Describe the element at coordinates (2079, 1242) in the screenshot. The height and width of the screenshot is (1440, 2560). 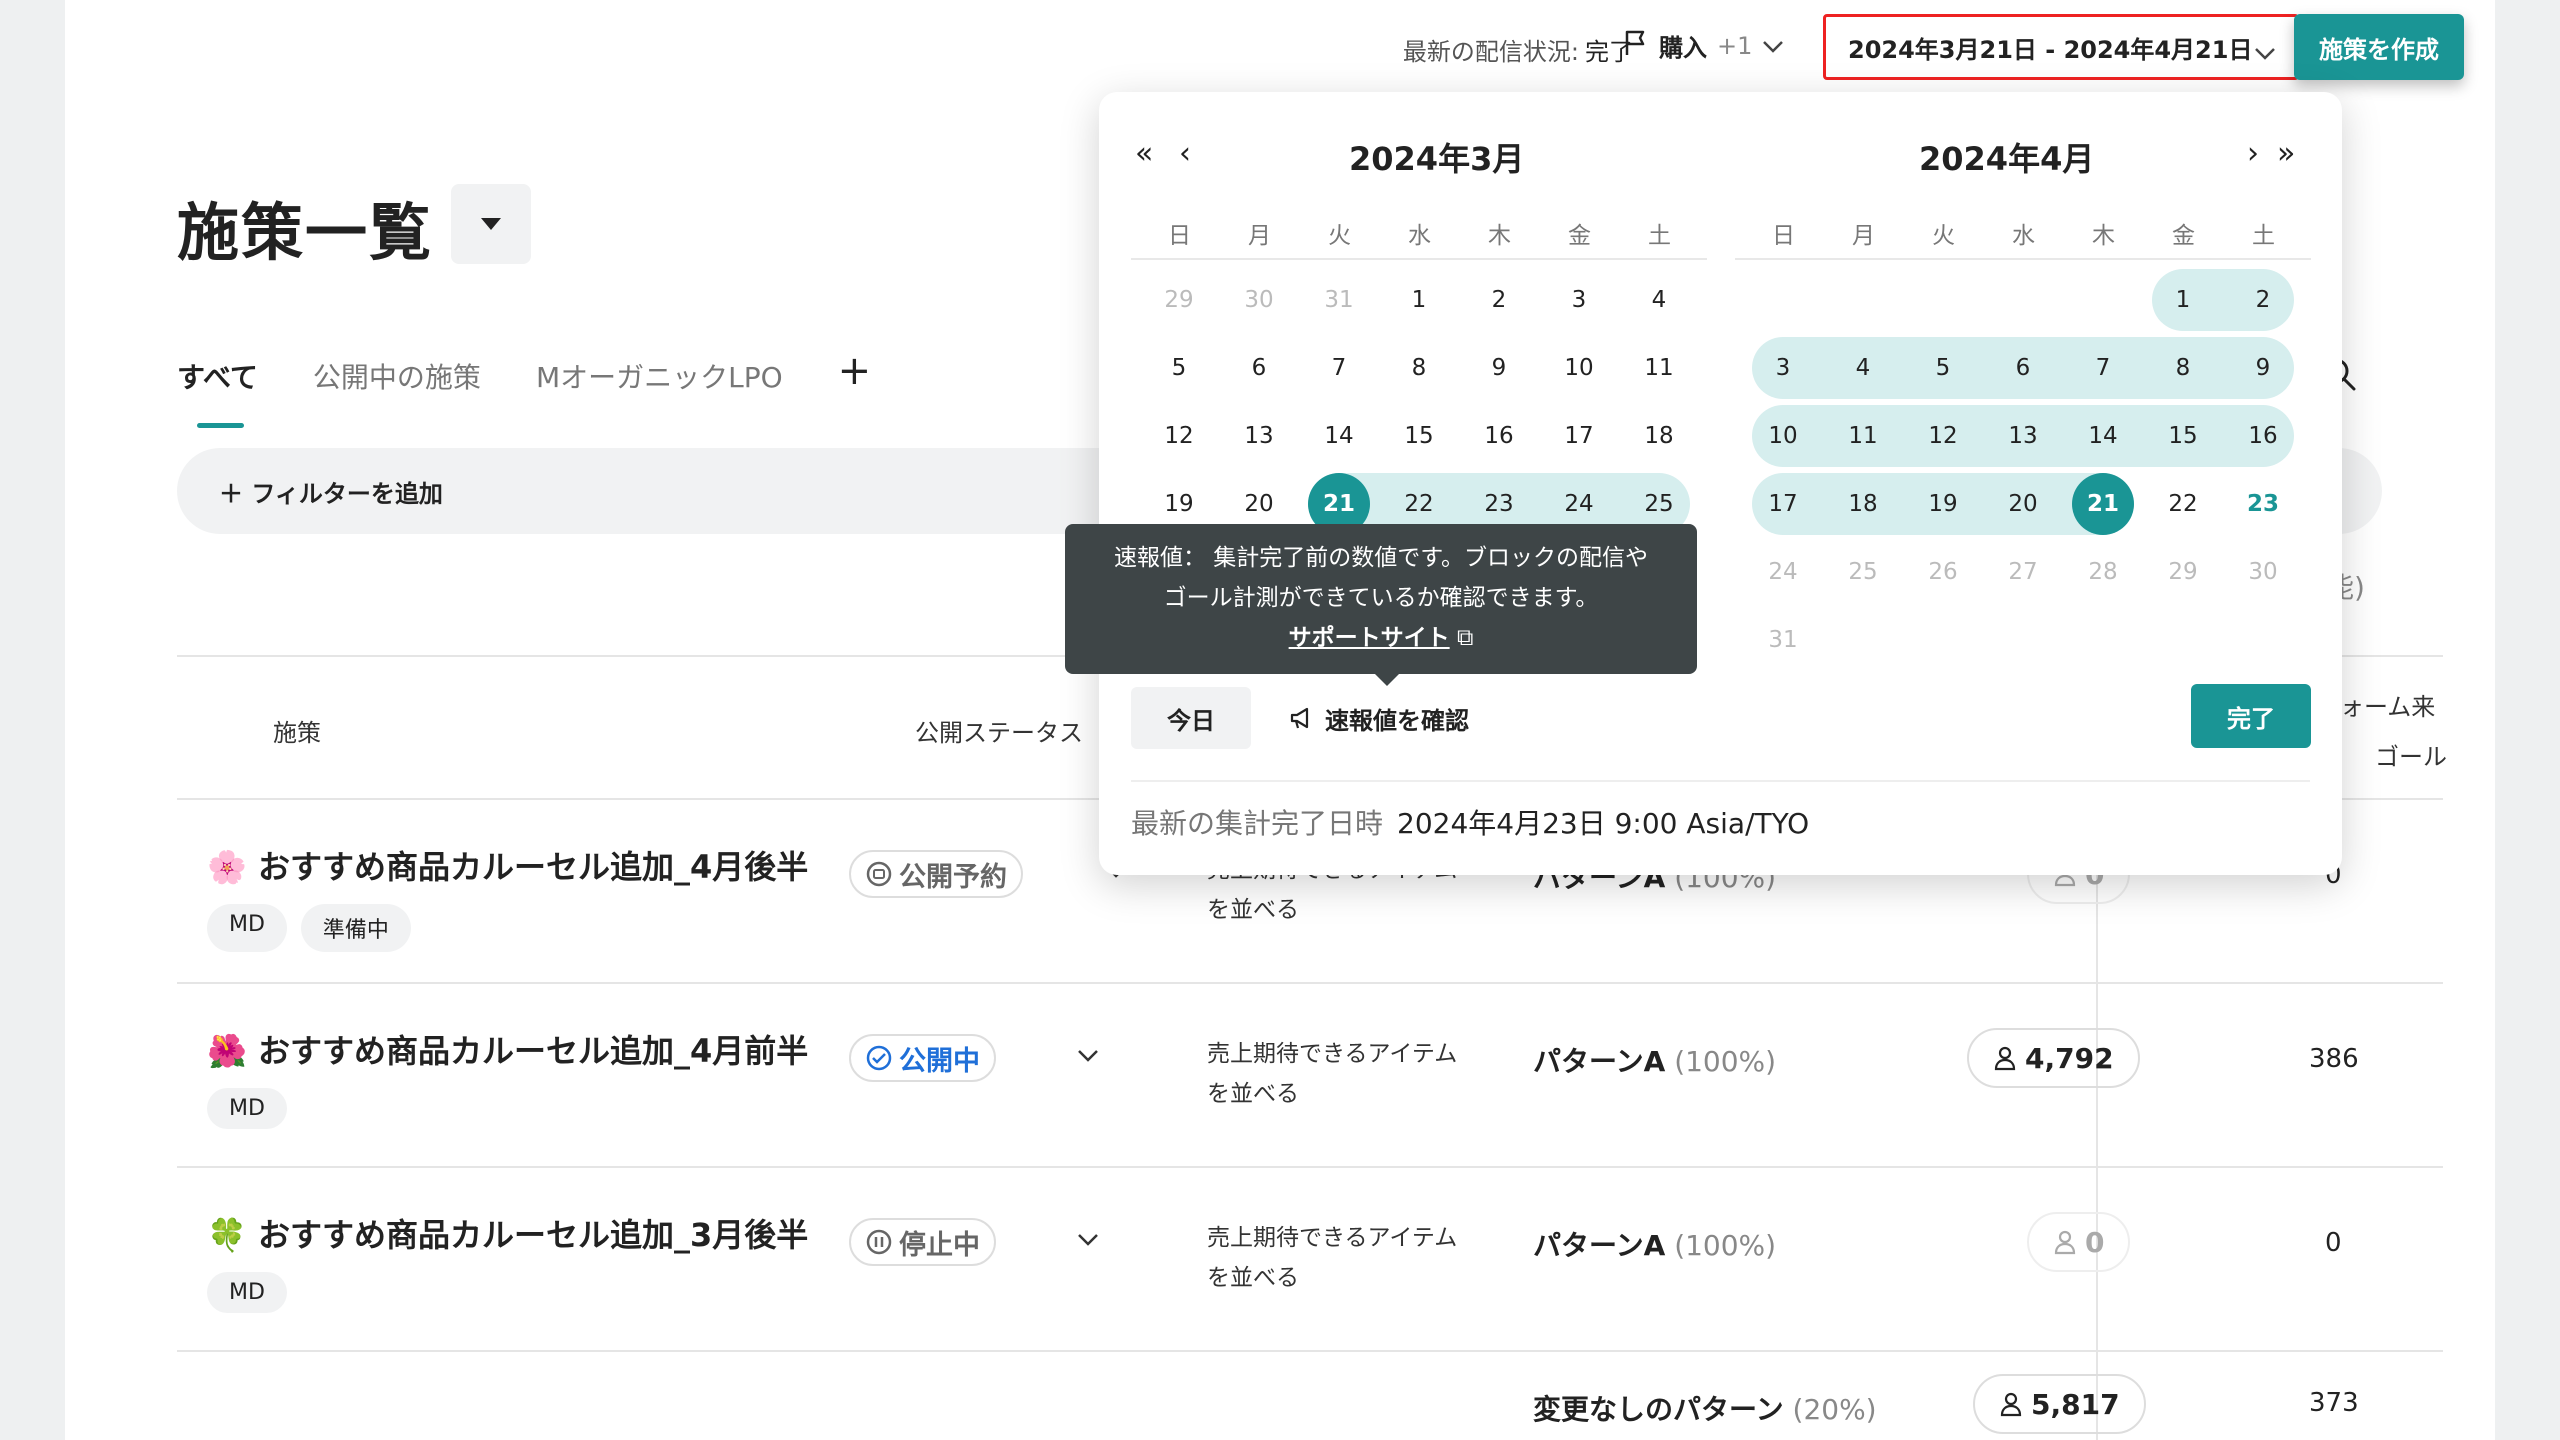
I see `user-count: 0` at that location.